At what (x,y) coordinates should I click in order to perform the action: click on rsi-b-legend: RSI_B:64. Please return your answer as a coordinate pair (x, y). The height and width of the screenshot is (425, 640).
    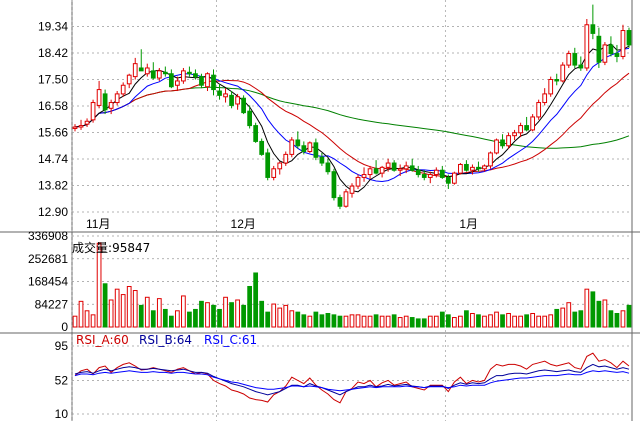
    Looking at the image, I should click on (165, 340).